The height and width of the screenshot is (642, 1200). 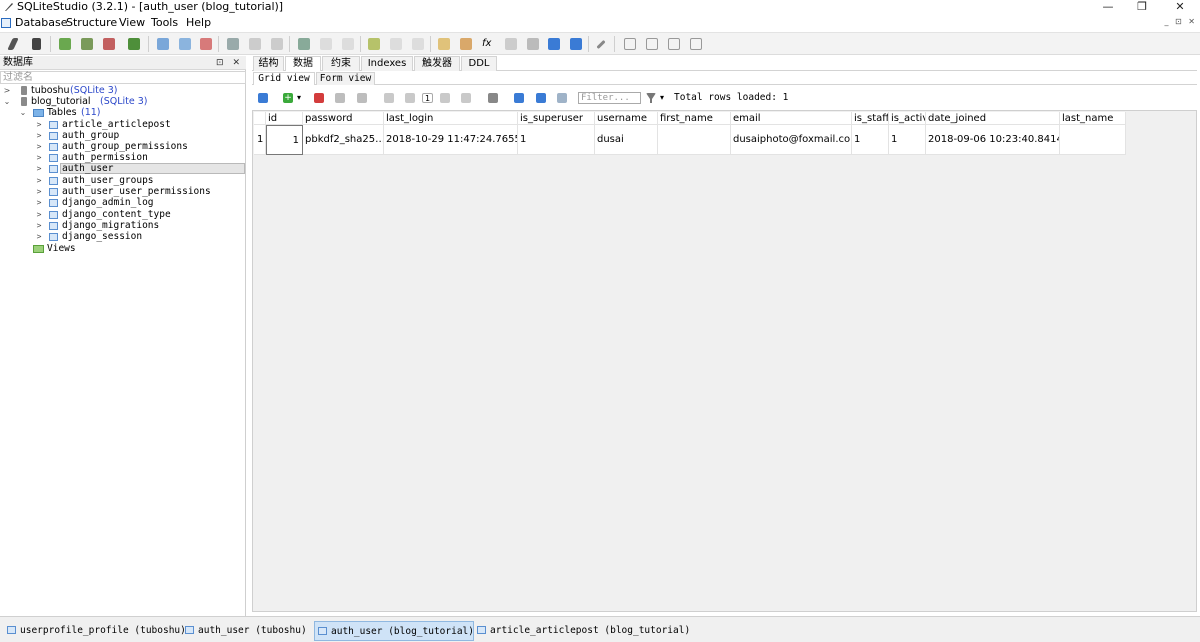 I want to click on mdi-window-controls: _ ⊡ ✕, so click(x=1181, y=21).